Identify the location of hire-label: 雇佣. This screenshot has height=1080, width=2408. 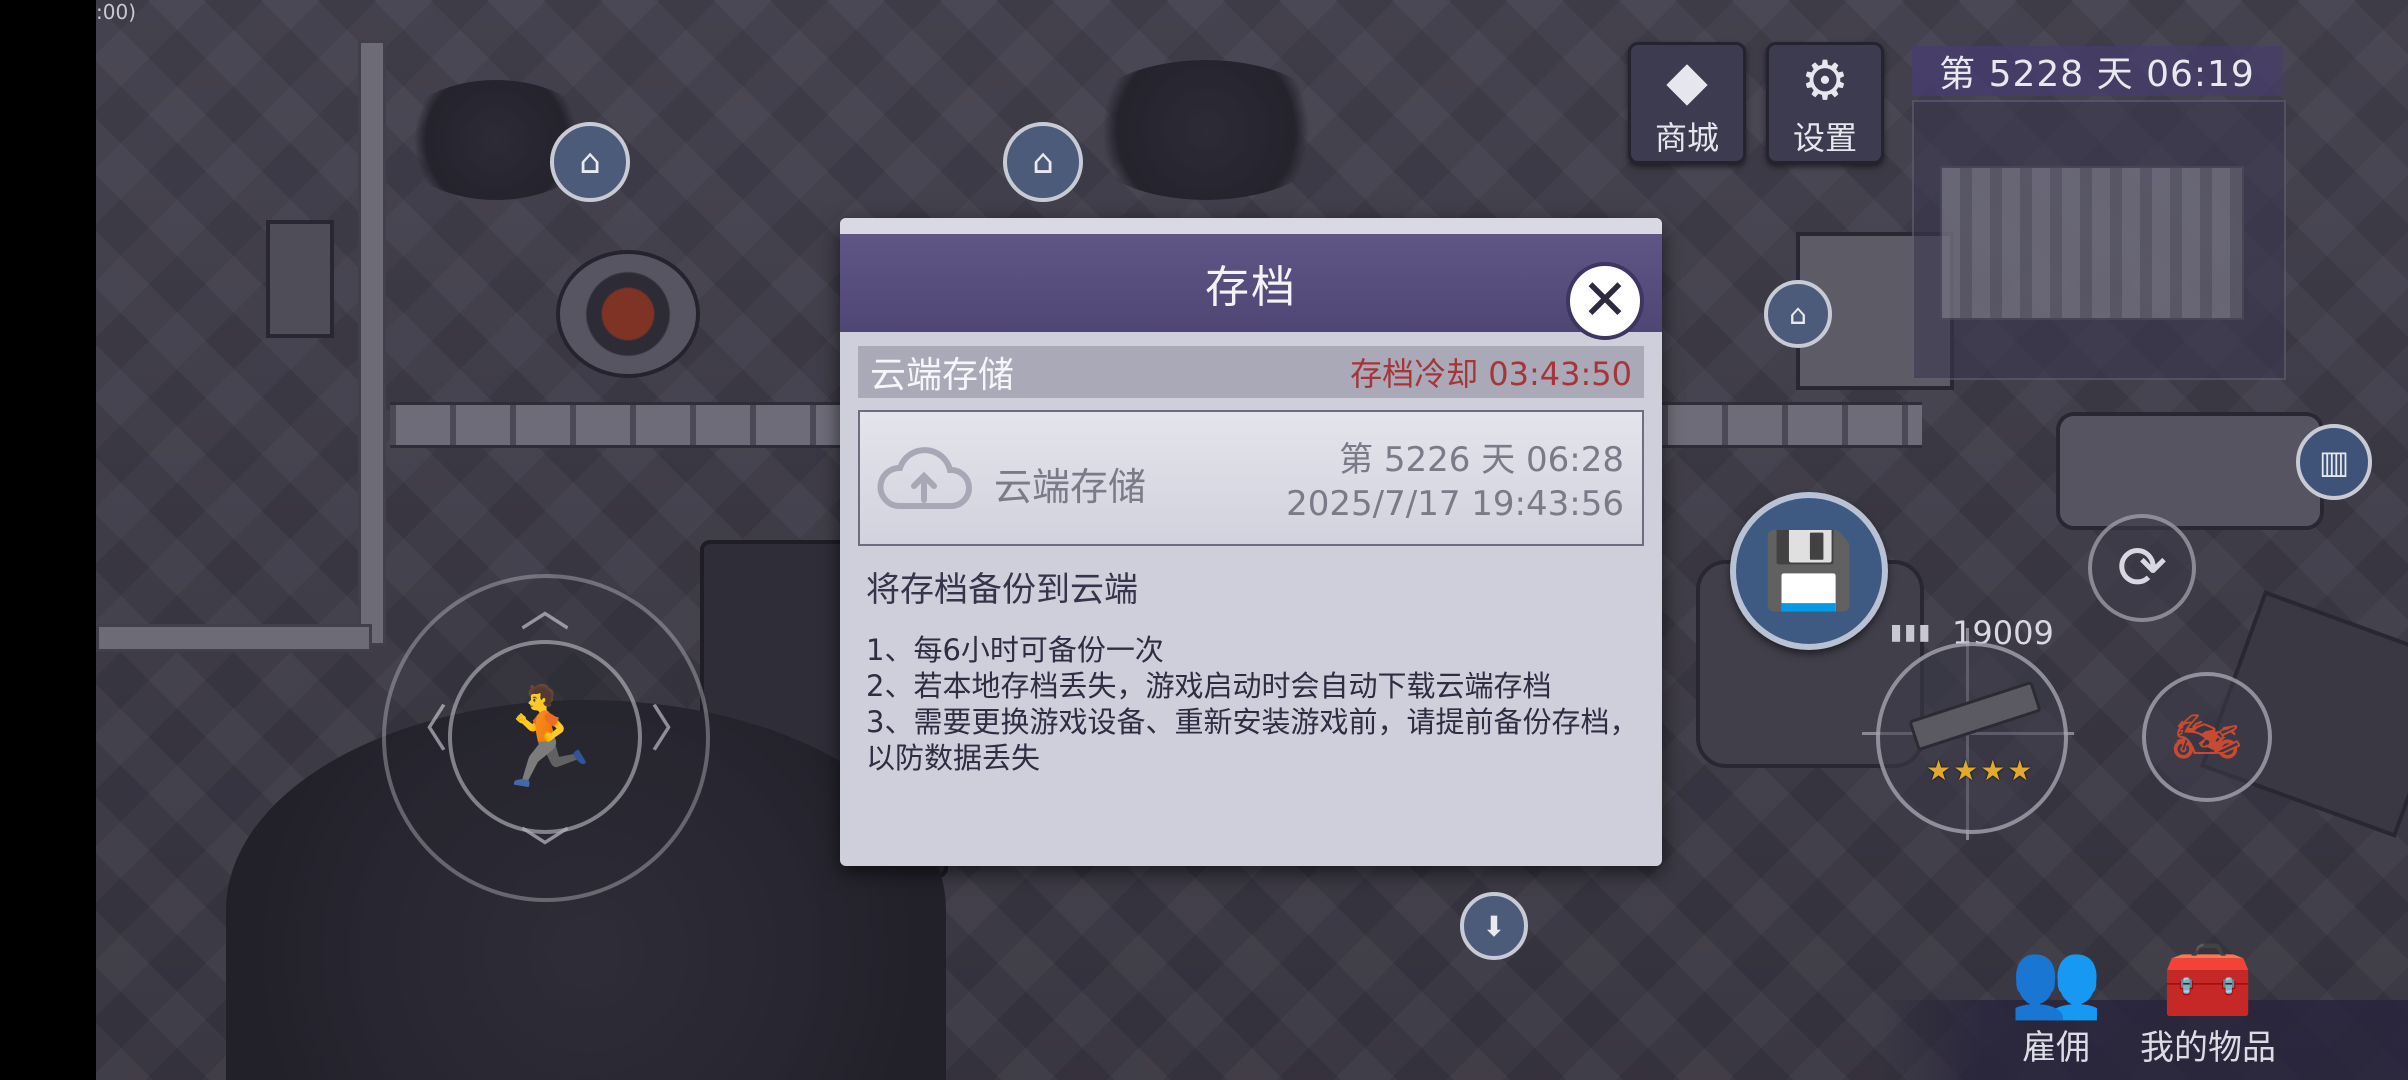
(2056, 1048).